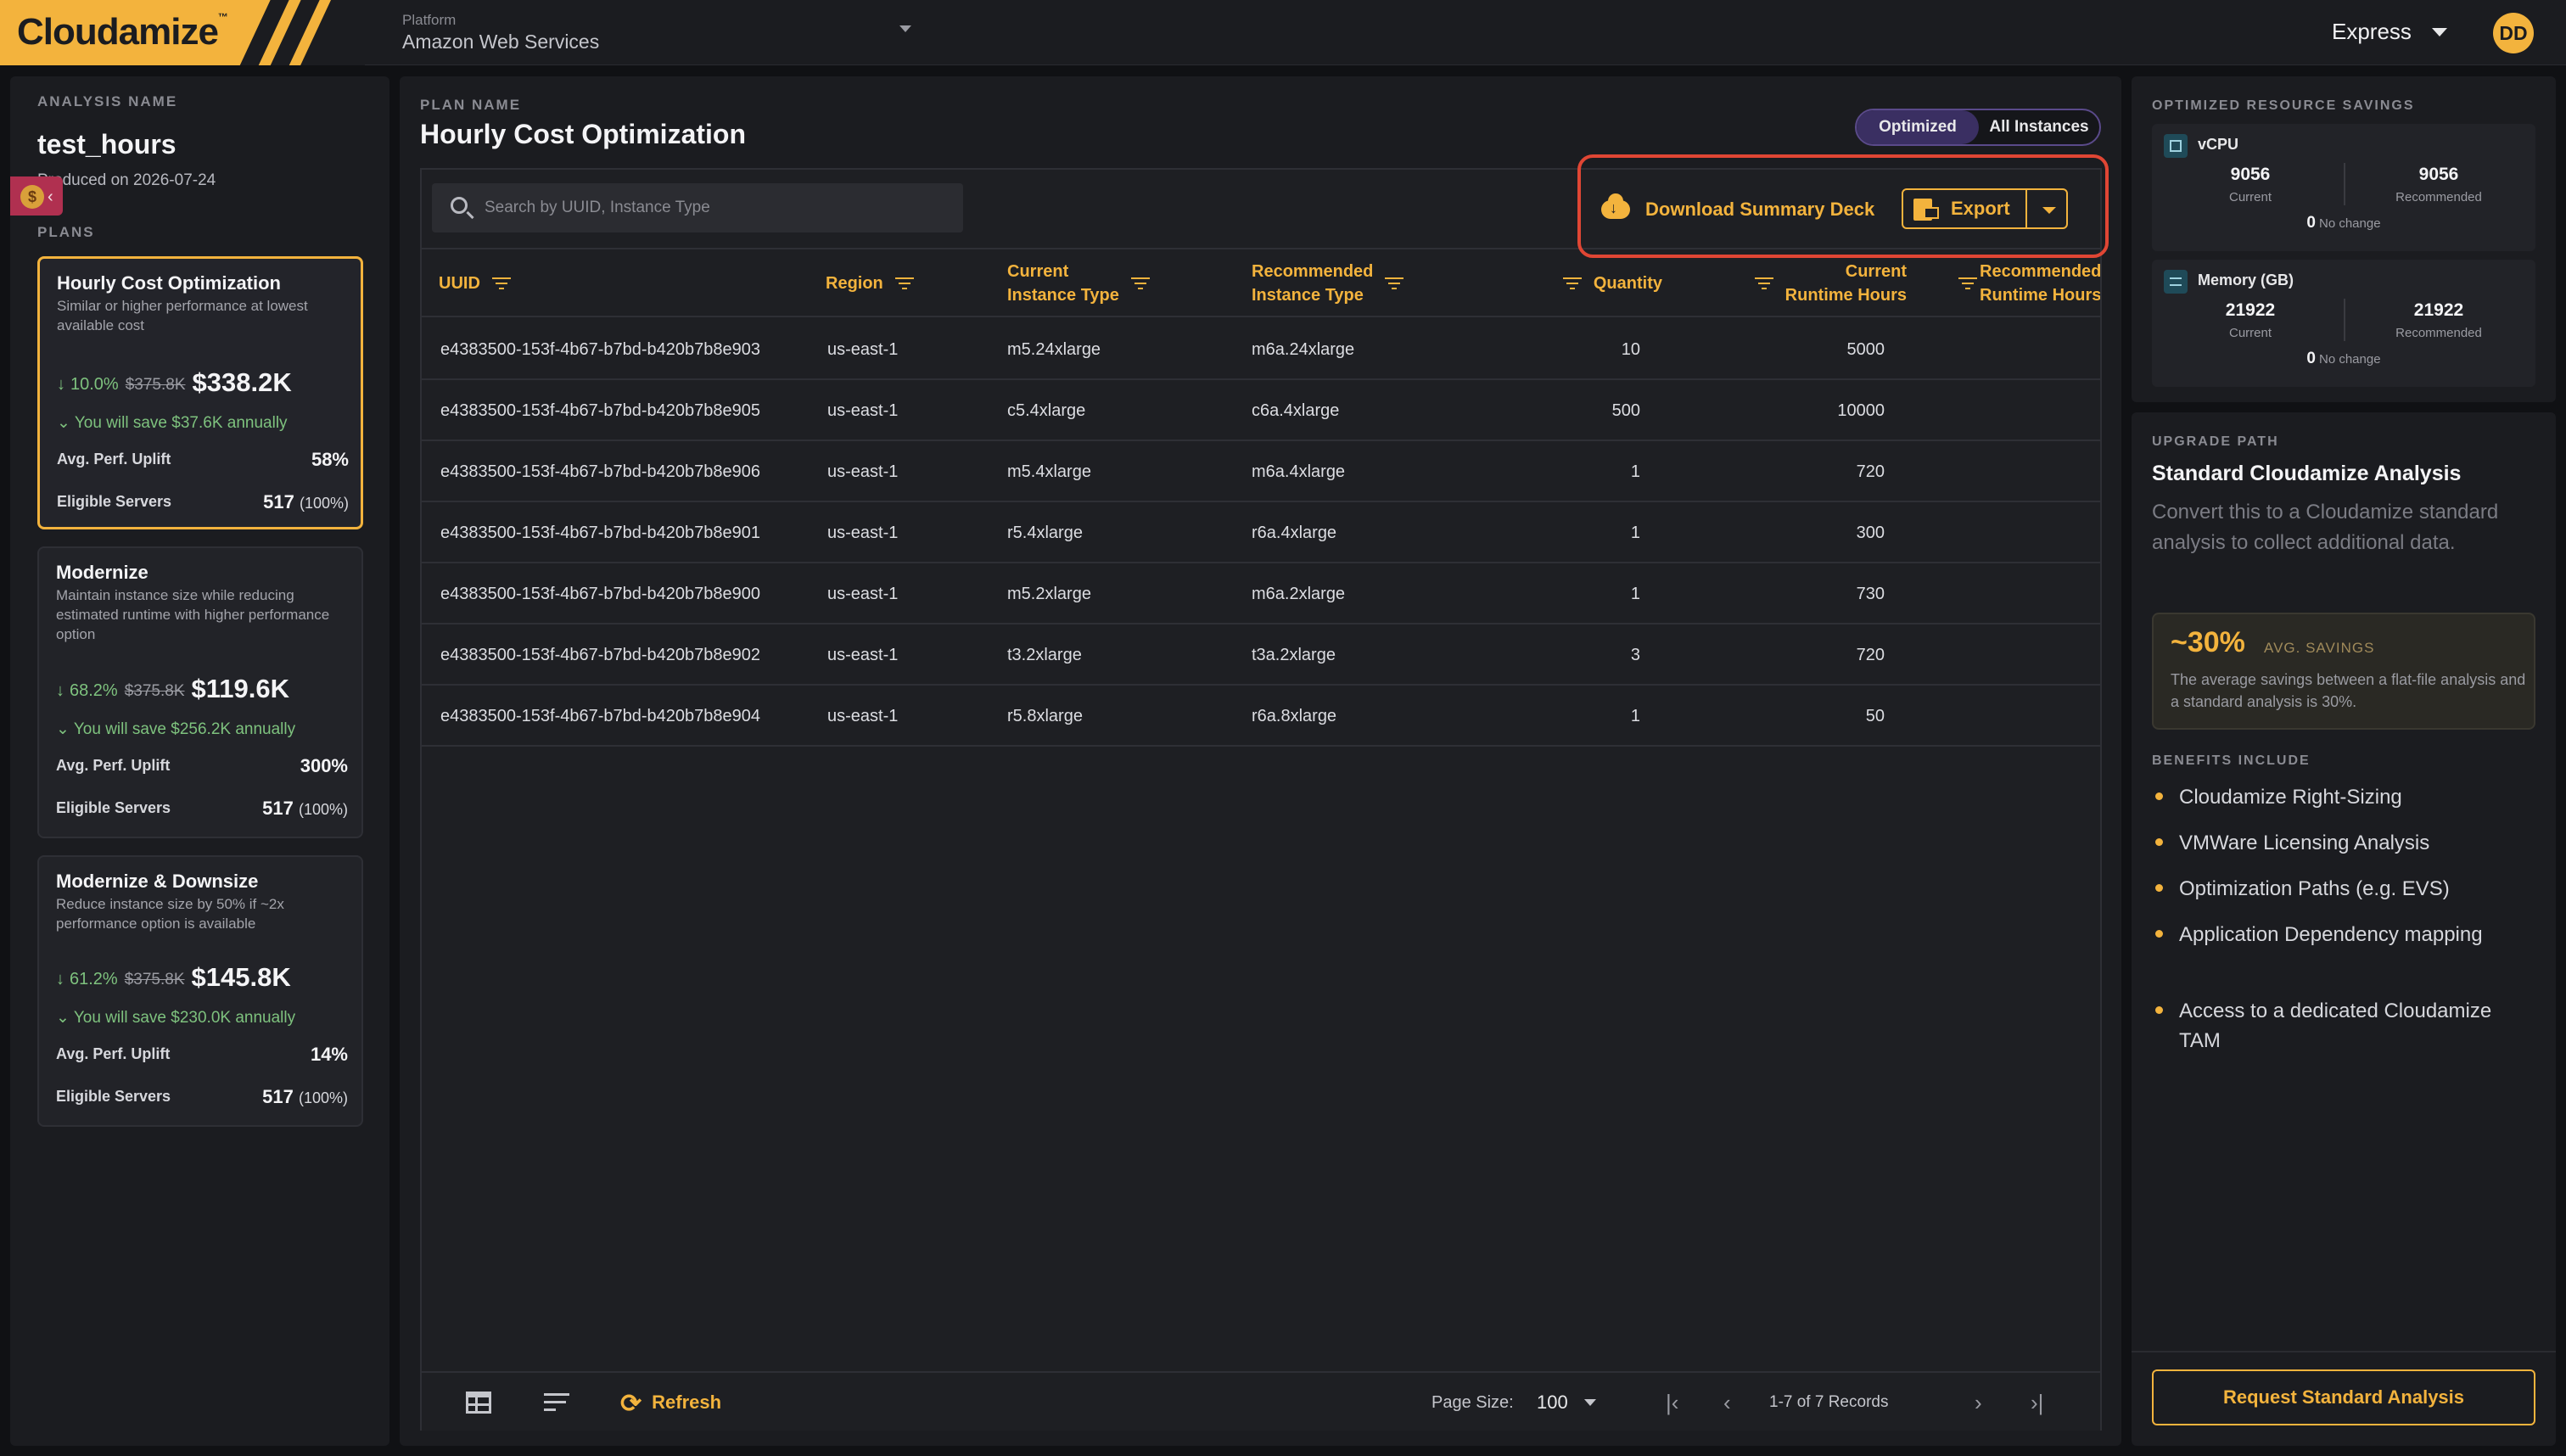 The height and width of the screenshot is (1456, 2566). Describe the element at coordinates (1918, 127) in the screenshot. I see `toggle-optimized: Optimized` at that location.